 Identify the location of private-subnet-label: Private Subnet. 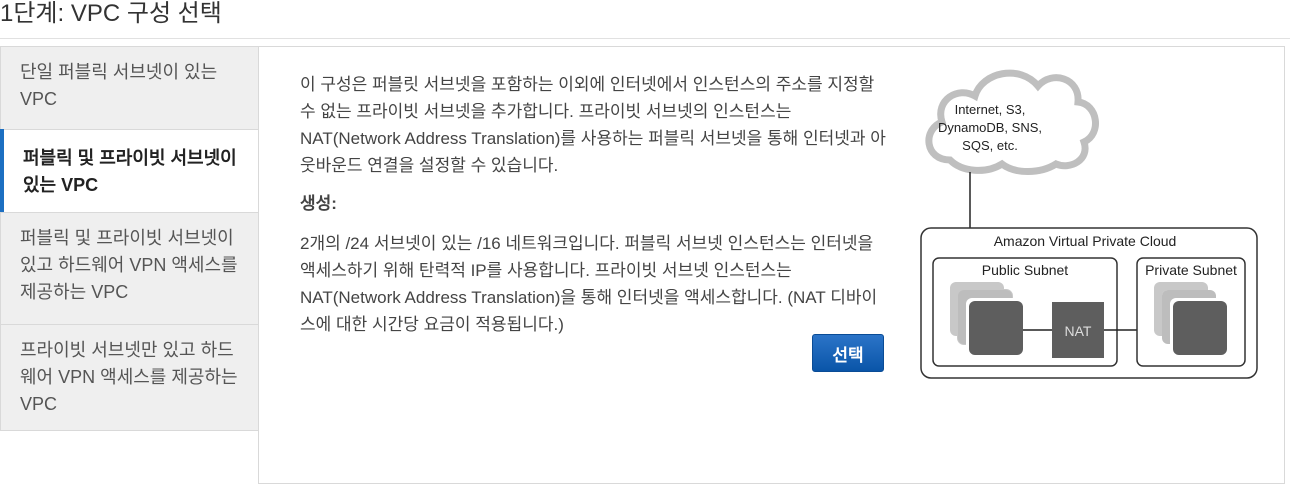
(1191, 270).